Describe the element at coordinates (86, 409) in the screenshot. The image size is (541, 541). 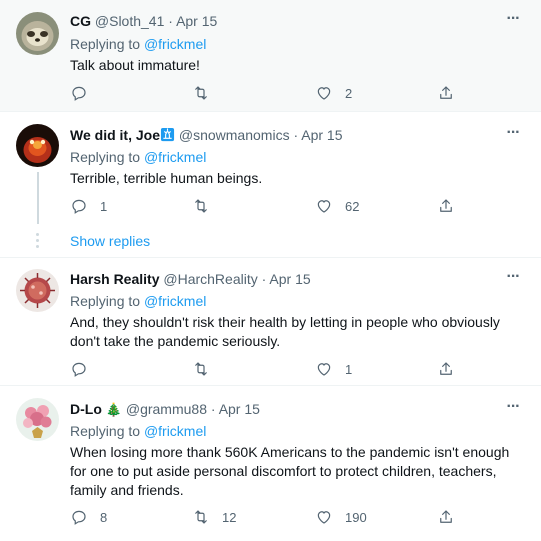
I see `display-name: D-Lo` at that location.